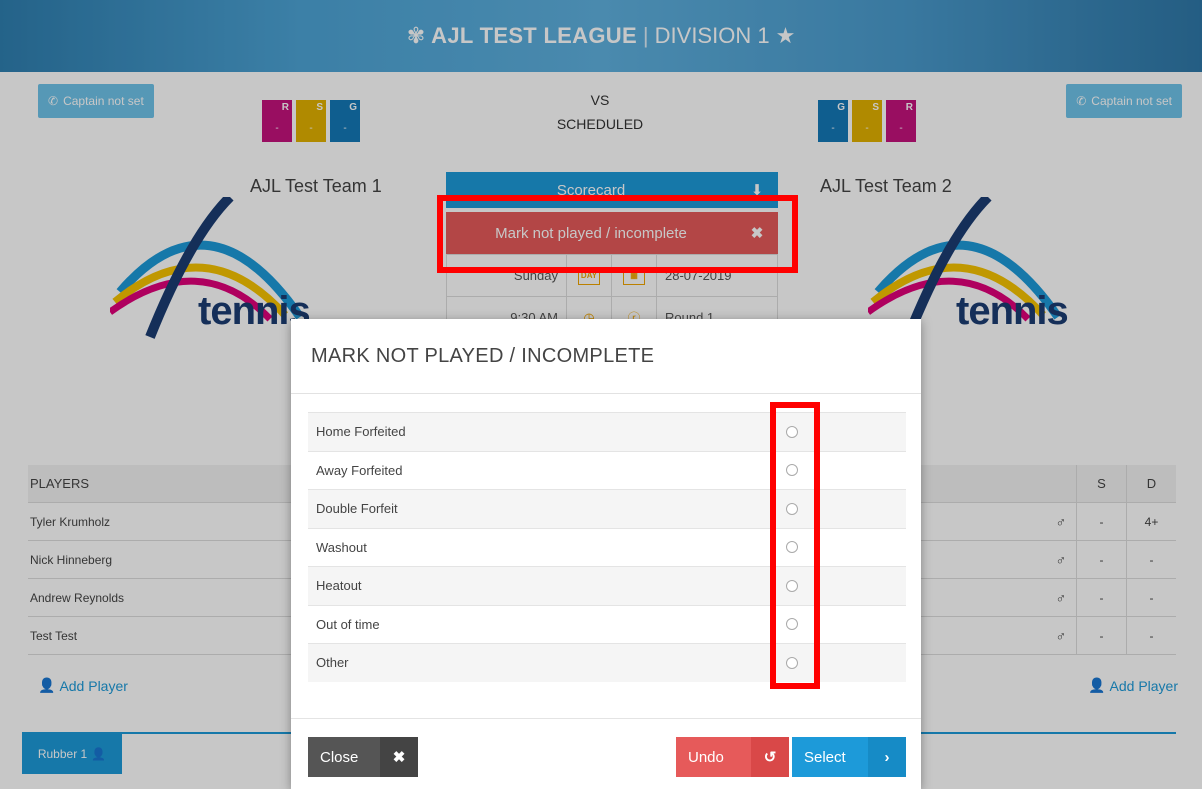 The height and width of the screenshot is (789, 1202). Describe the element at coordinates (361, 432) in the screenshot. I see `option-label: Home Forfeited` at that location.